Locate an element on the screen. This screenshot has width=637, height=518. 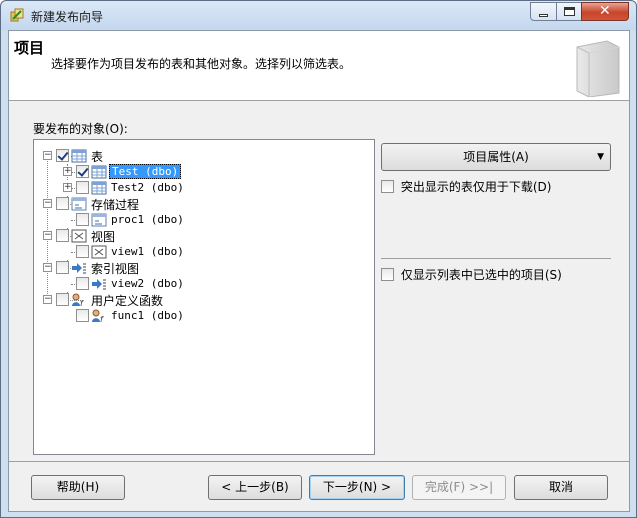
tree-item-label: view1 (dbo) is located at coordinates (147, 251).